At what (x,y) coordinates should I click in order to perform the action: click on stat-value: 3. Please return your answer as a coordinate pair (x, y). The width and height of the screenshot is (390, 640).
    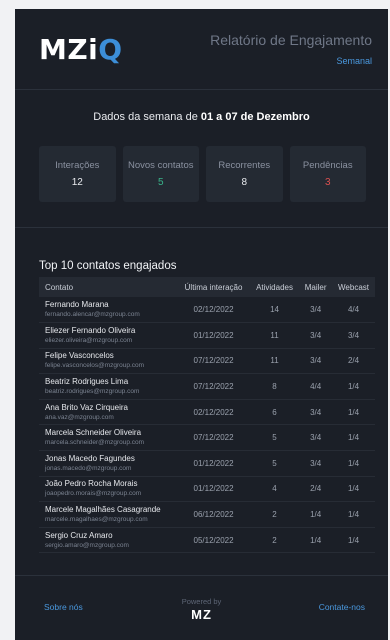
    Looking at the image, I should click on (327, 182).